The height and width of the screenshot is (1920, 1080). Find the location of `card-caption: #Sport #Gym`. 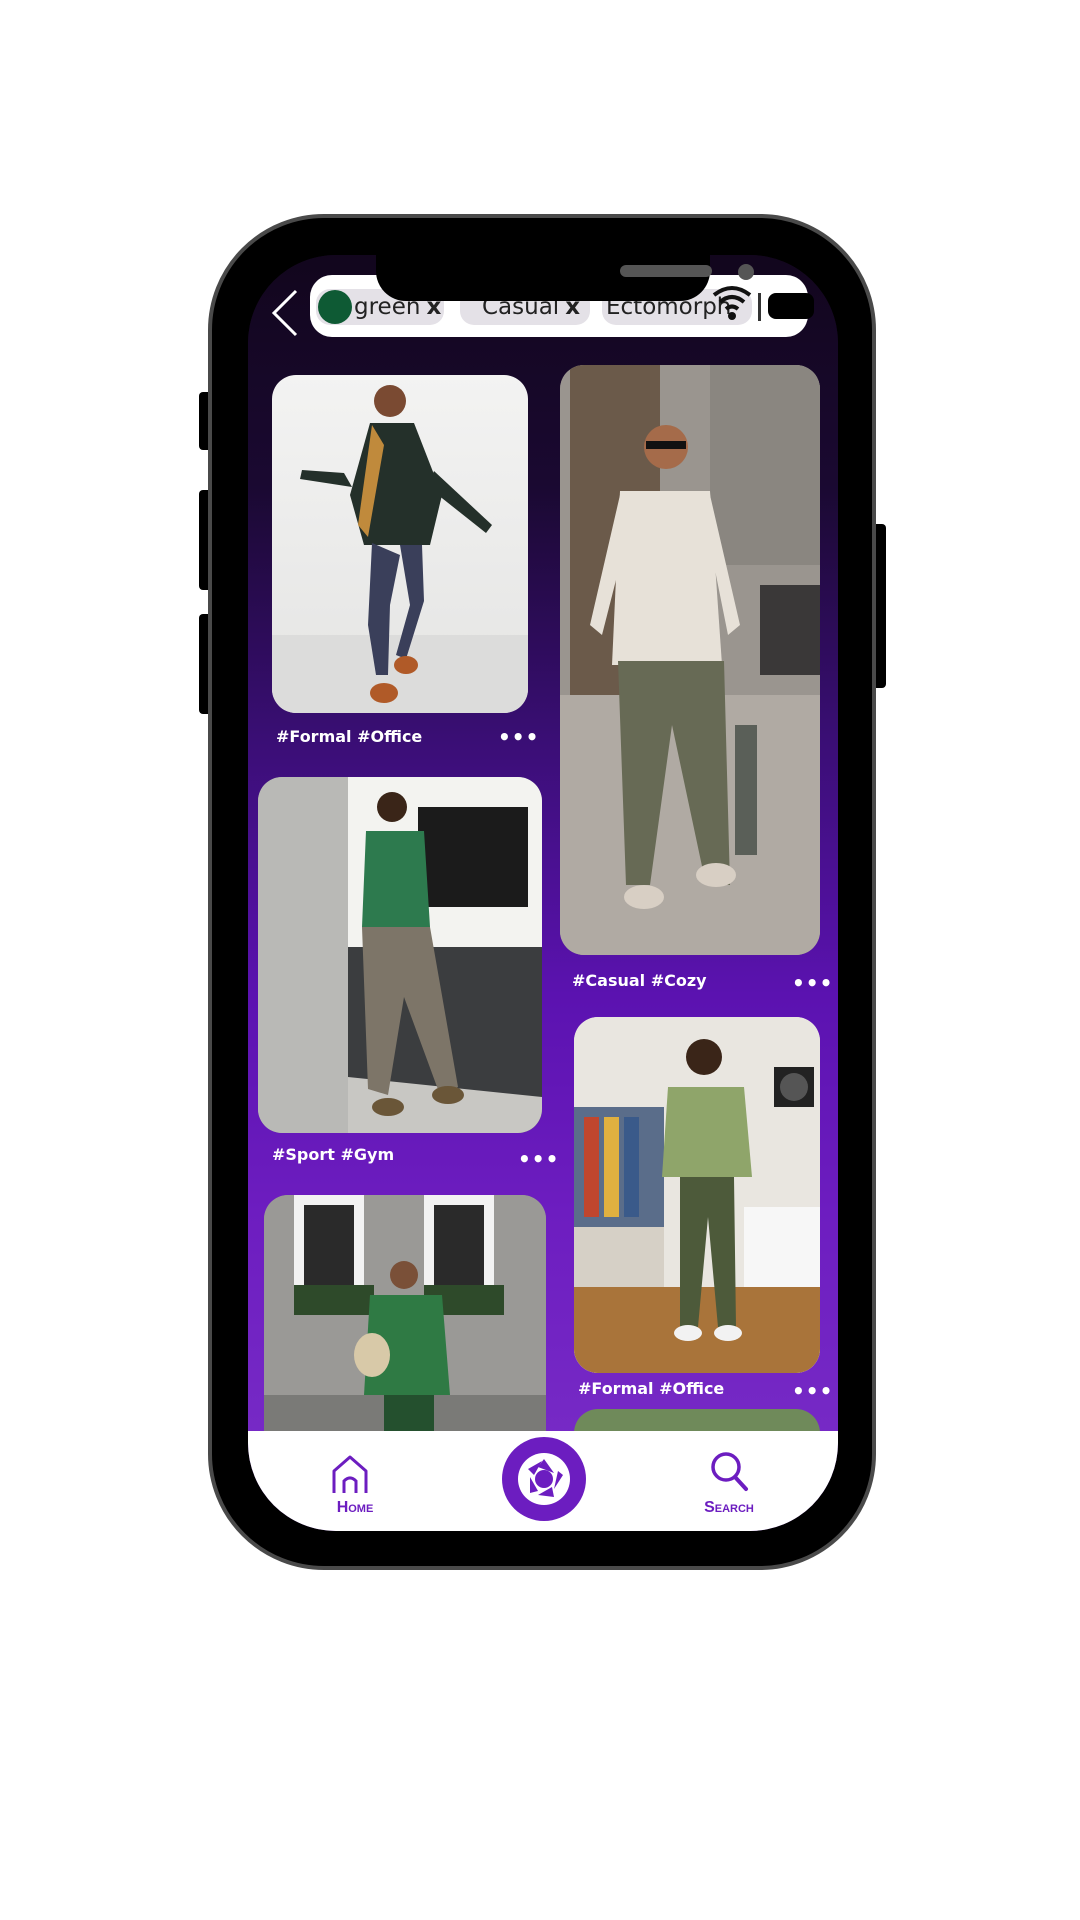

card-caption: #Sport #Gym is located at coordinates (333, 1154).